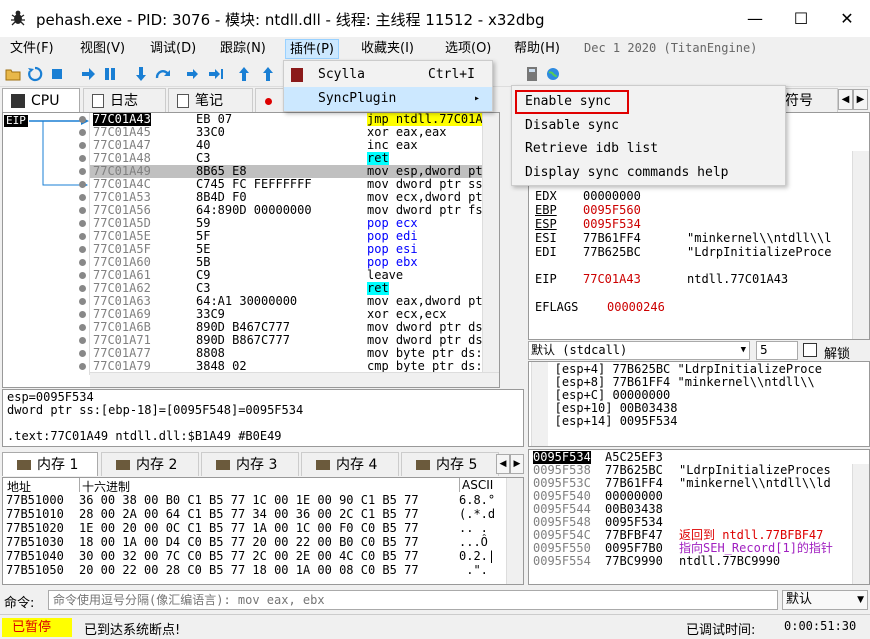  Describe the element at coordinates (860, 99) in the screenshot. I see `tab-scroll-right: ▶` at that location.